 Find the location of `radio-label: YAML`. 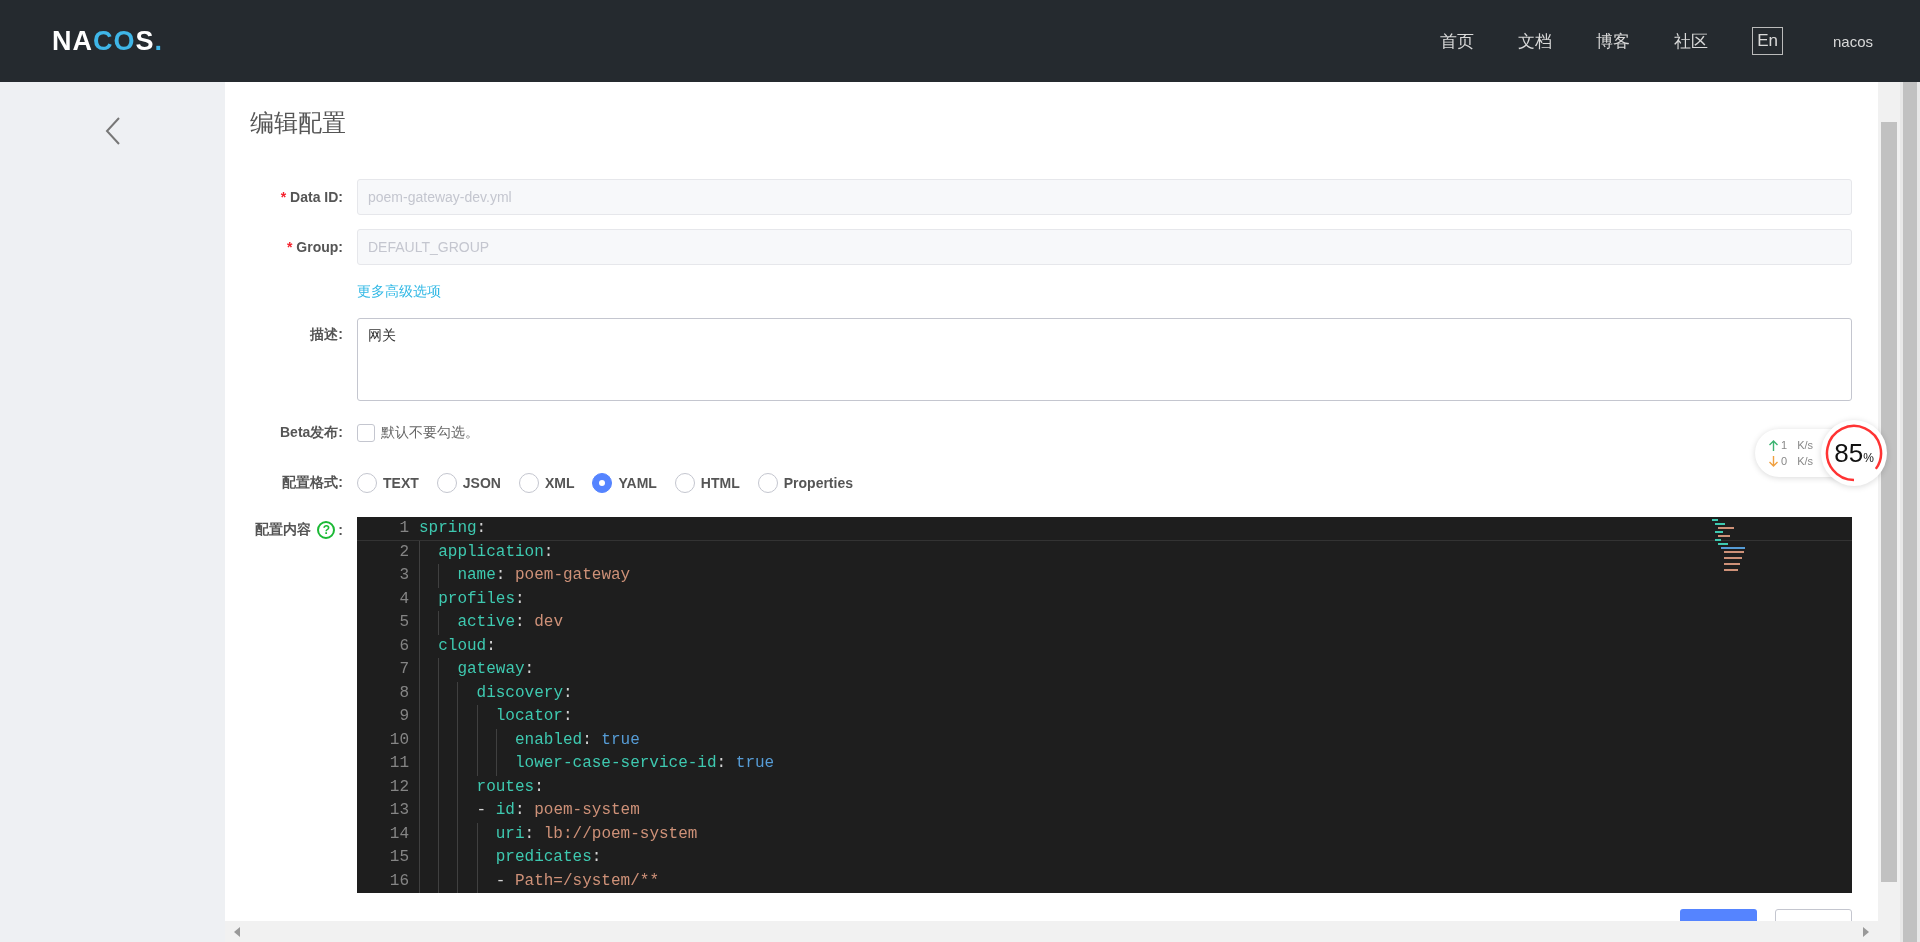

radio-label: YAML is located at coordinates (637, 483).